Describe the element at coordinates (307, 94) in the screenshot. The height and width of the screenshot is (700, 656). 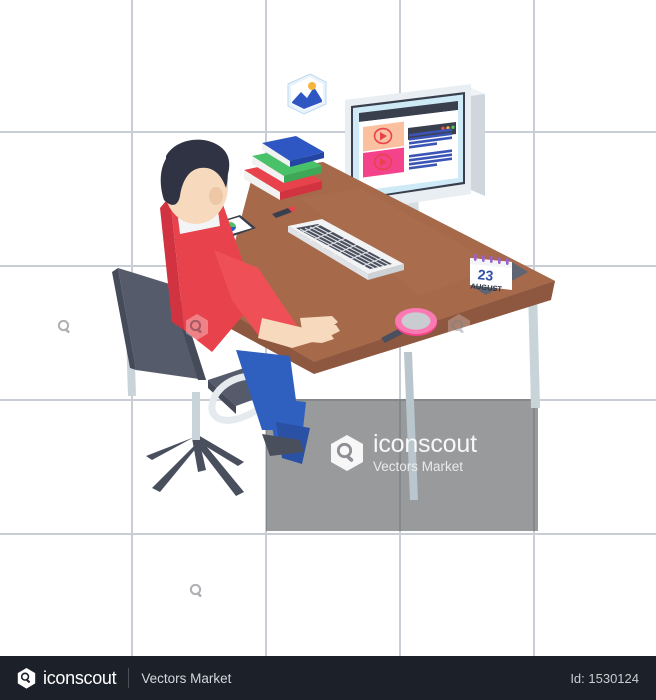
I see `photo-icon` at that location.